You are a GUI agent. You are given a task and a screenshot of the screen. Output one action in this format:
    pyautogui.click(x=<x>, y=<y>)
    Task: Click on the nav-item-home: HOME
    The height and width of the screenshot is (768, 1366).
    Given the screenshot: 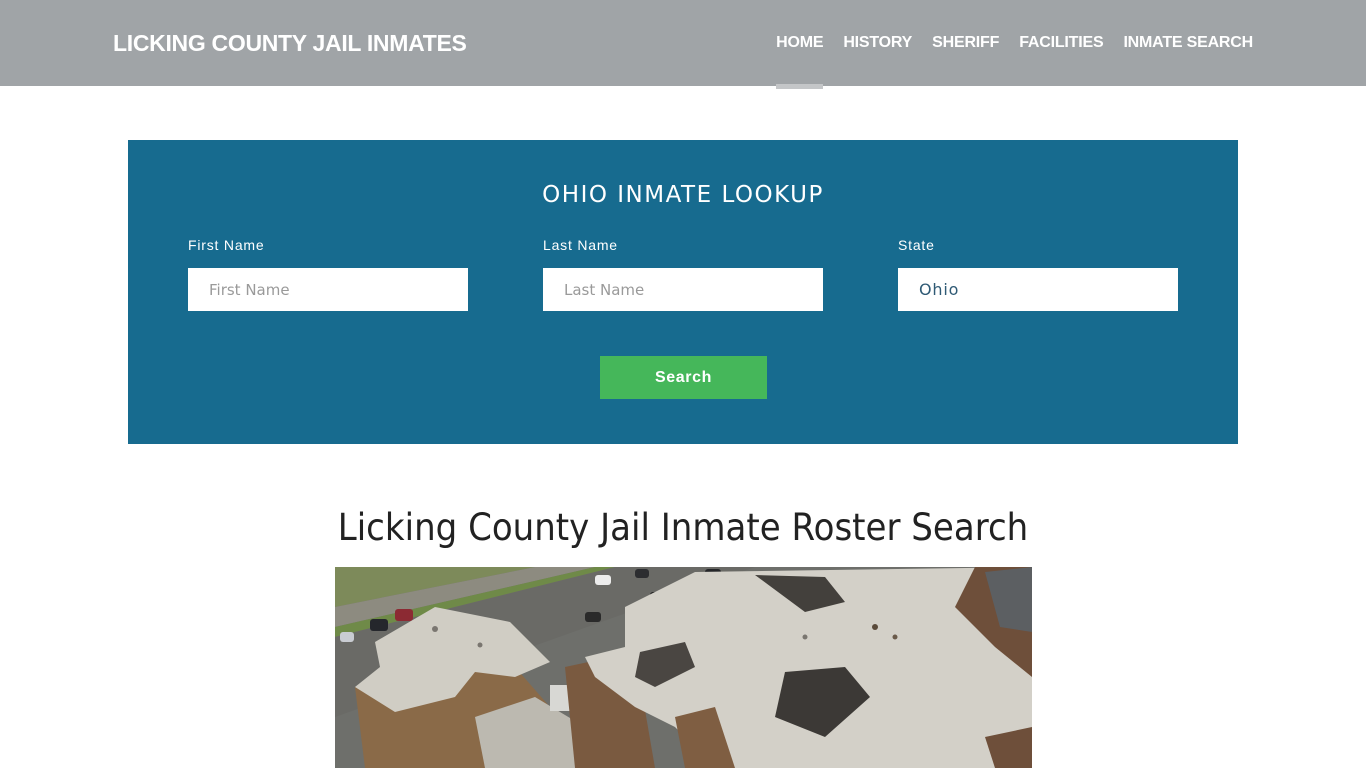 What is the action you would take?
    pyautogui.click(x=800, y=44)
    